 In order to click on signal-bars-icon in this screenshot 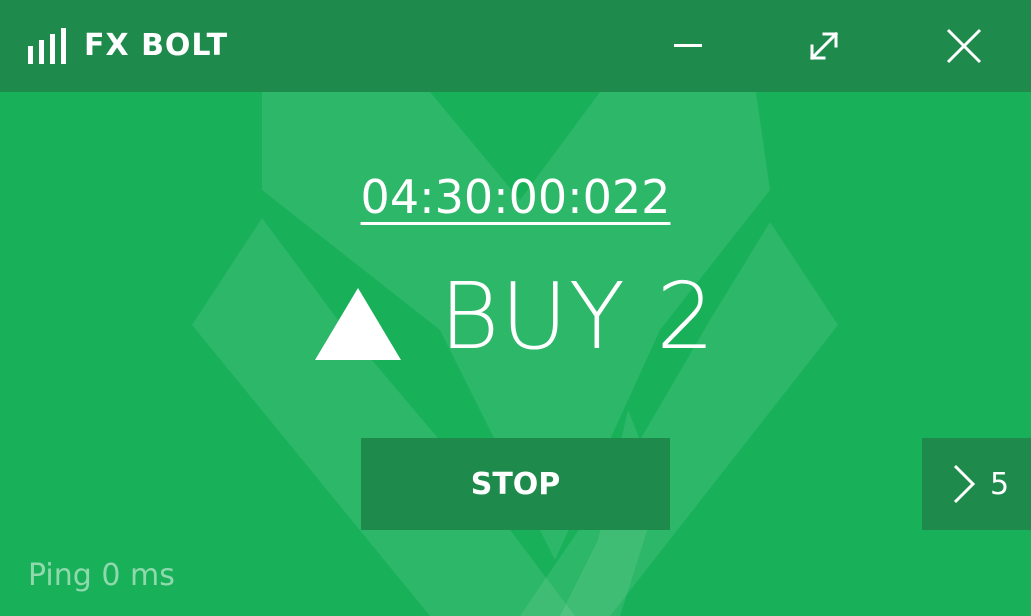, I will do `click(47, 46)`.